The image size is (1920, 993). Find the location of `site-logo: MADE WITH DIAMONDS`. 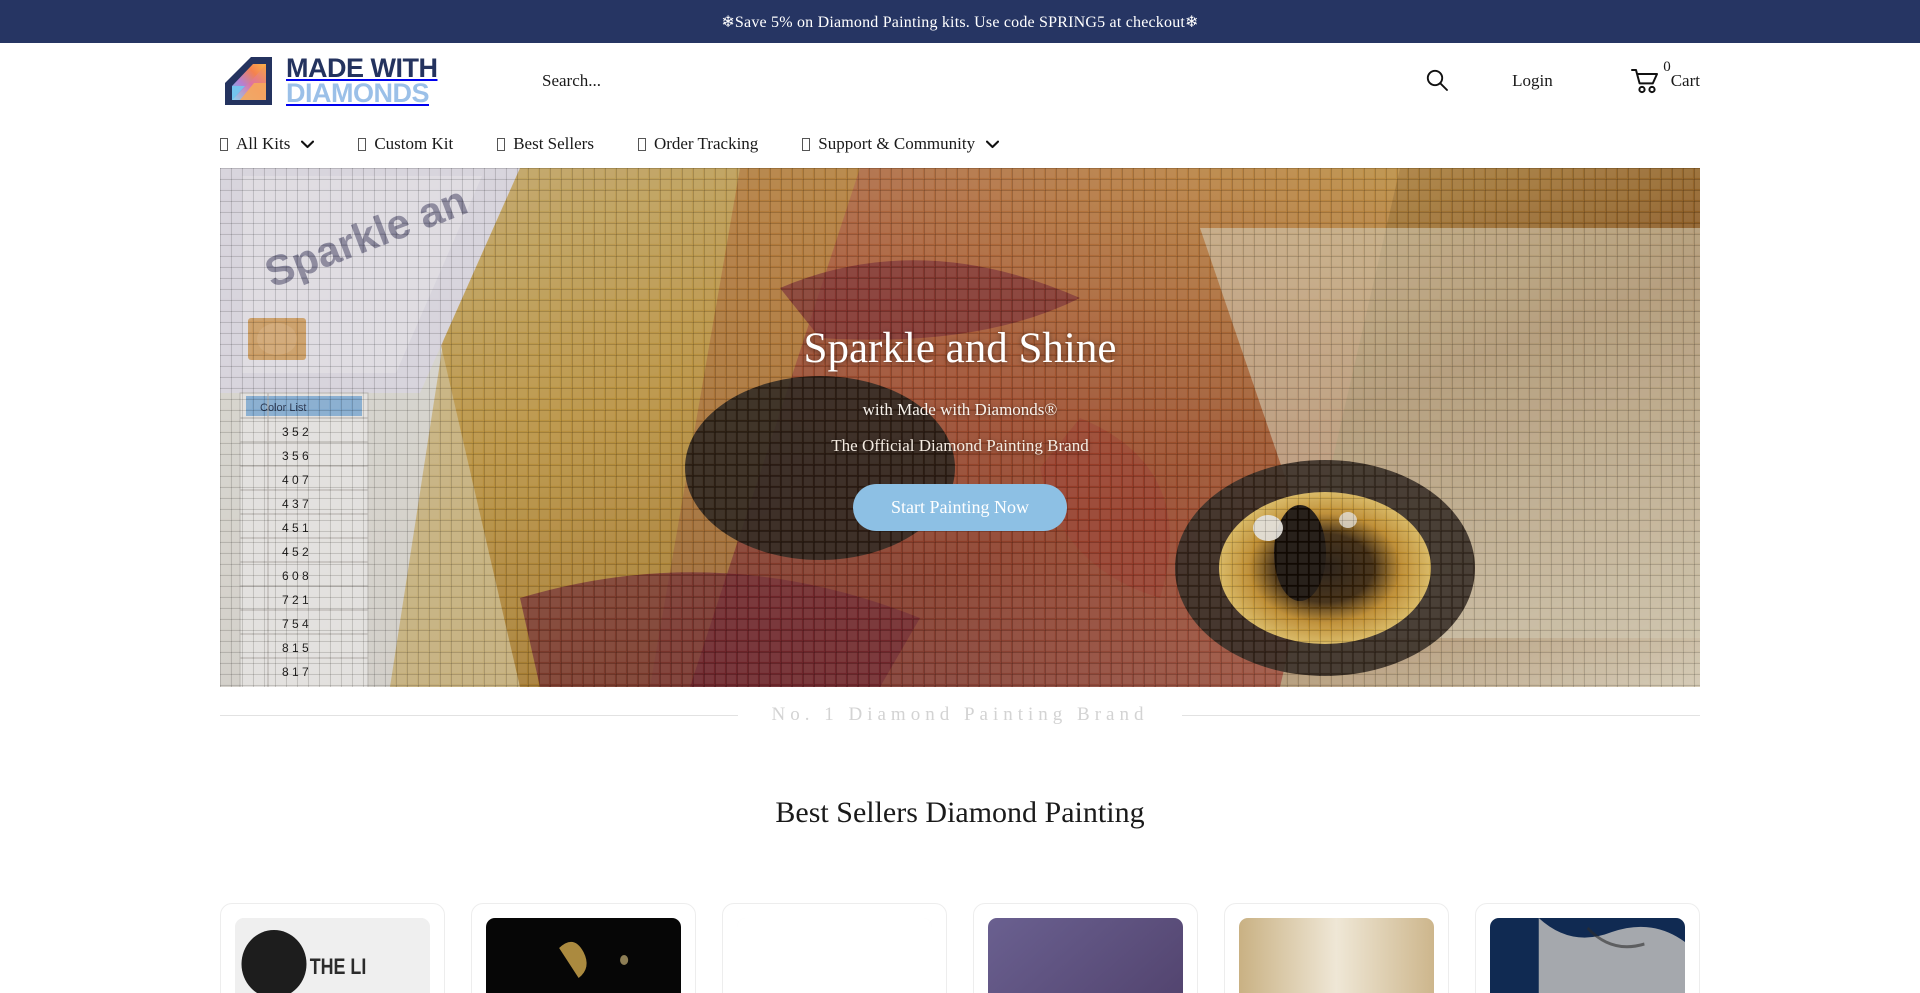

site-logo: MADE WITH DIAMONDS is located at coordinates (338, 81).